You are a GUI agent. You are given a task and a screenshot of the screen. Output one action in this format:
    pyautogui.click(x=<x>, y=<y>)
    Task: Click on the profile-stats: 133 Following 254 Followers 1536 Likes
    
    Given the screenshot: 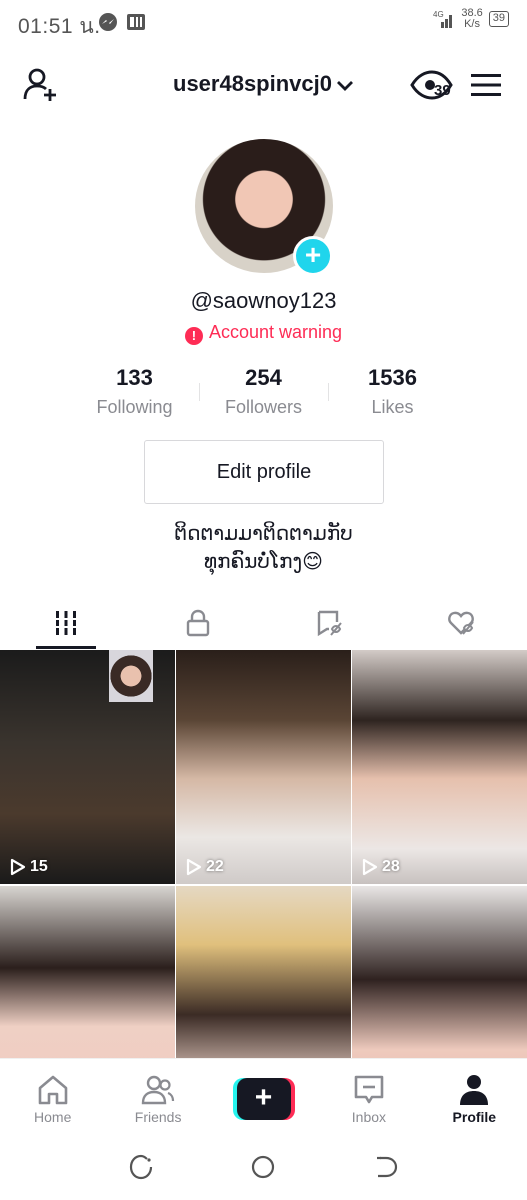 What is the action you would take?
    pyautogui.click(x=263, y=395)
    